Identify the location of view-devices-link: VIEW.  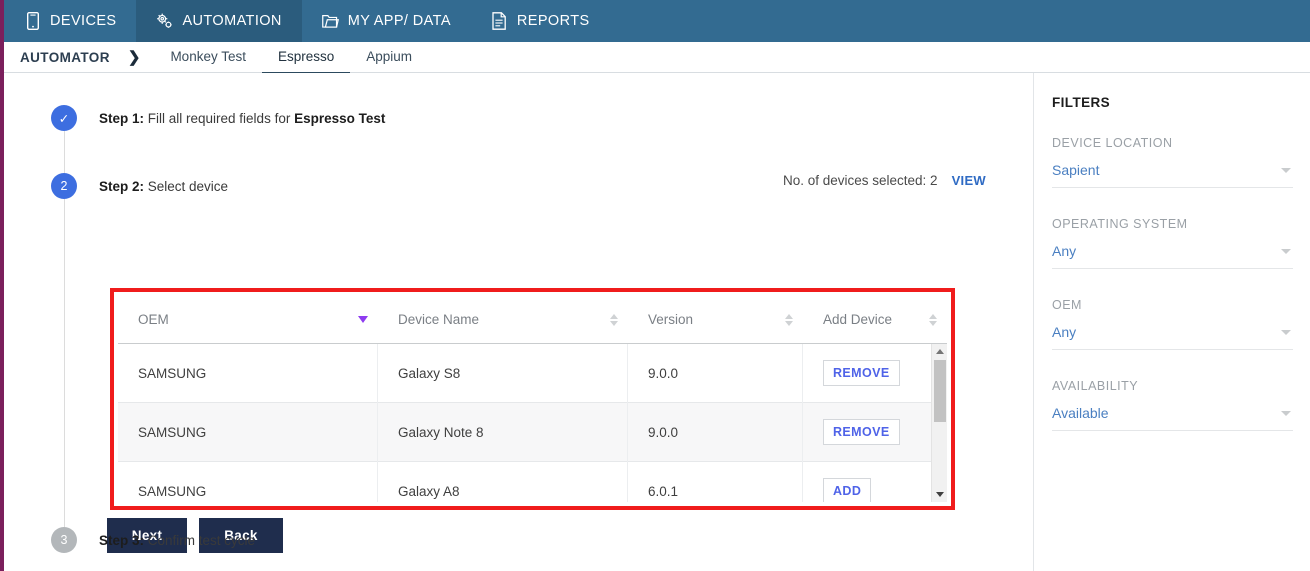
(969, 180).